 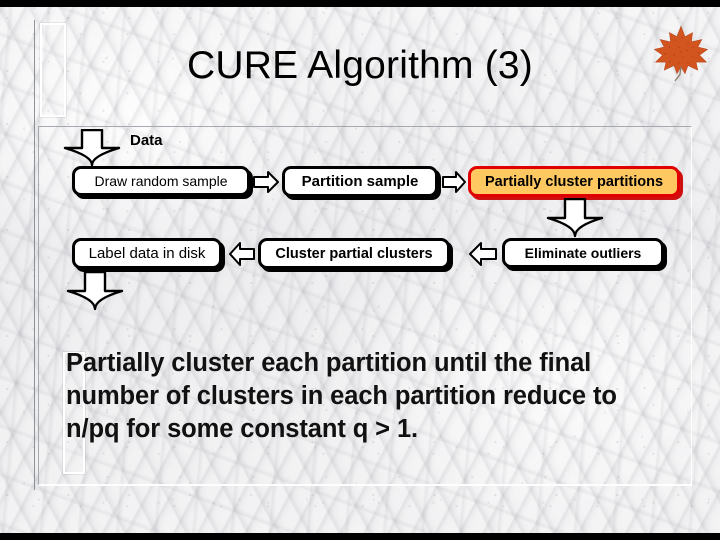 What do you see at coordinates (34, 255) in the screenshot?
I see `decorative-vertical-rule` at bounding box center [34, 255].